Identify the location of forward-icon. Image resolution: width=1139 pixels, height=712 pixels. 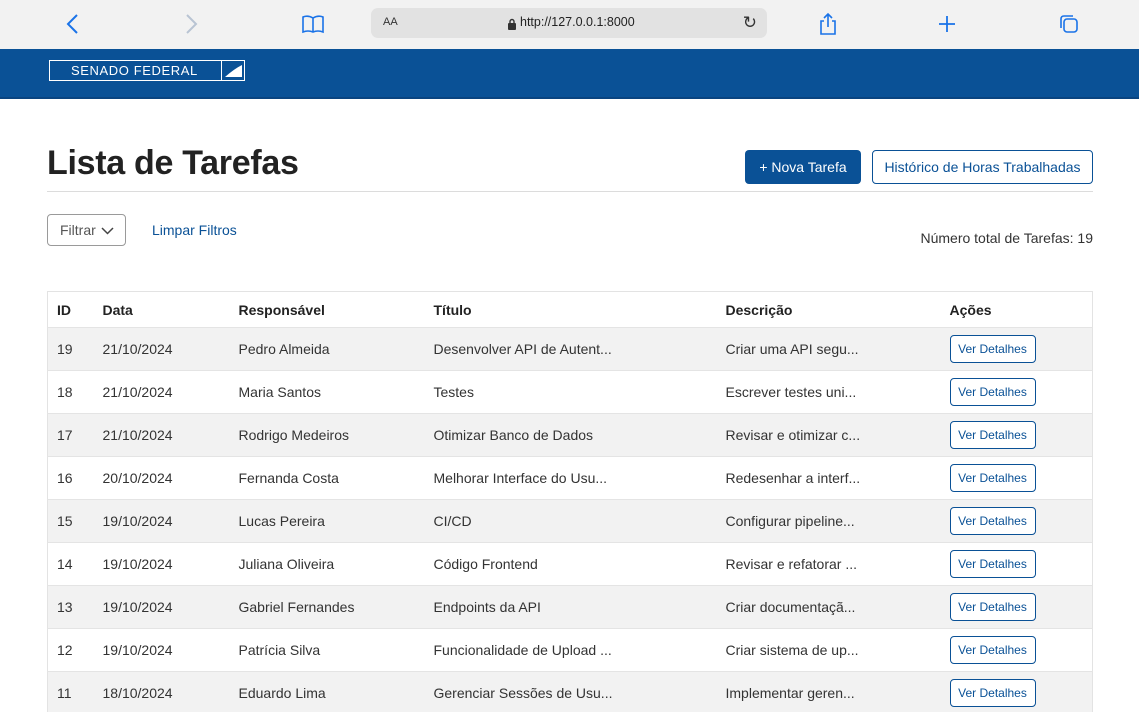
(192, 24).